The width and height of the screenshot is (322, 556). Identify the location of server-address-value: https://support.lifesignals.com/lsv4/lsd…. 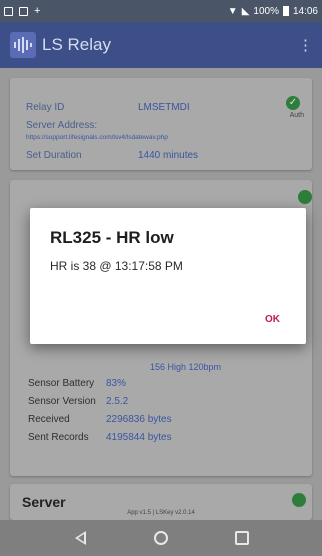
(97, 137).